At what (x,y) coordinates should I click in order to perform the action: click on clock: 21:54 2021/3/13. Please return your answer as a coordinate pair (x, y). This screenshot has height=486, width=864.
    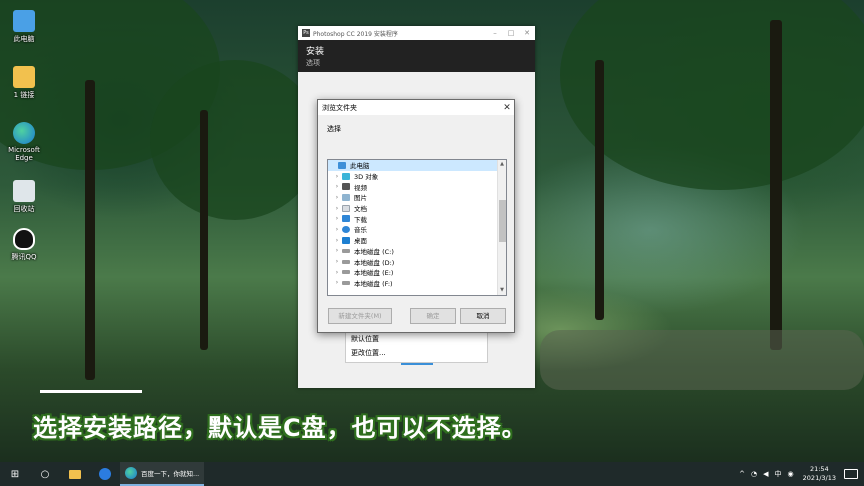
    Looking at the image, I should click on (819, 474).